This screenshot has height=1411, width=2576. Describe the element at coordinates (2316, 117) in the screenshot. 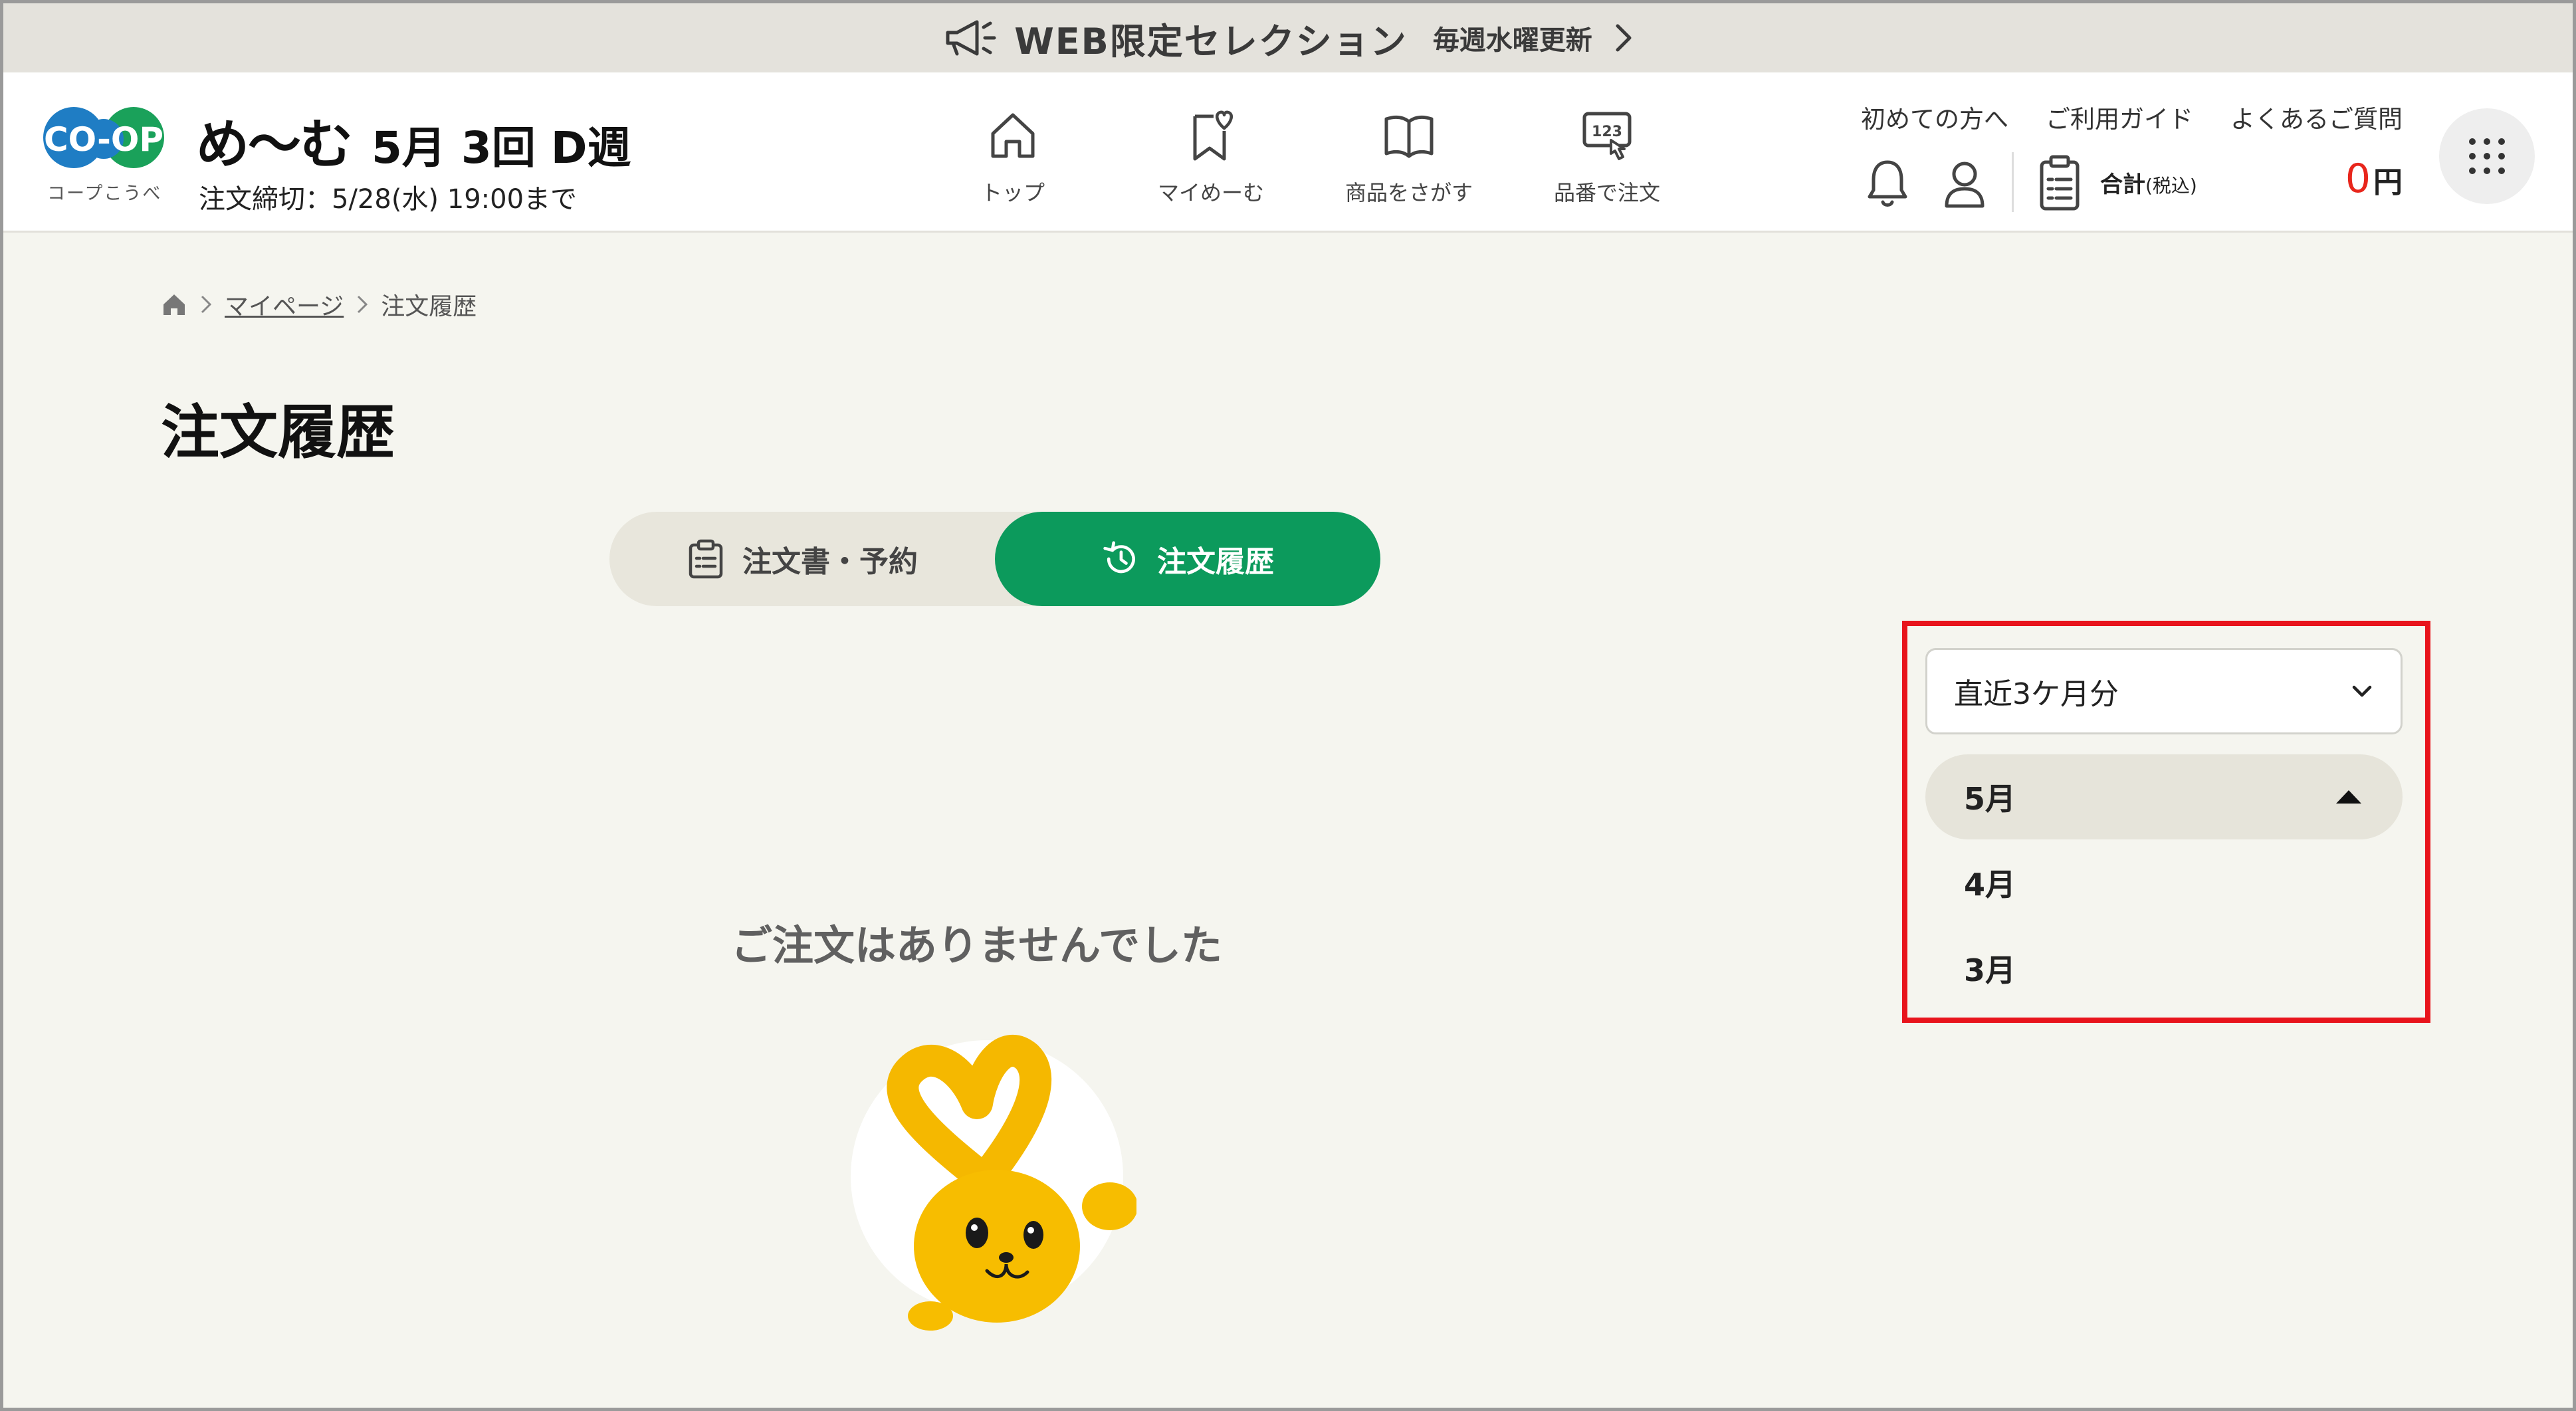

I see `link-faq: よくあるご質問` at that location.